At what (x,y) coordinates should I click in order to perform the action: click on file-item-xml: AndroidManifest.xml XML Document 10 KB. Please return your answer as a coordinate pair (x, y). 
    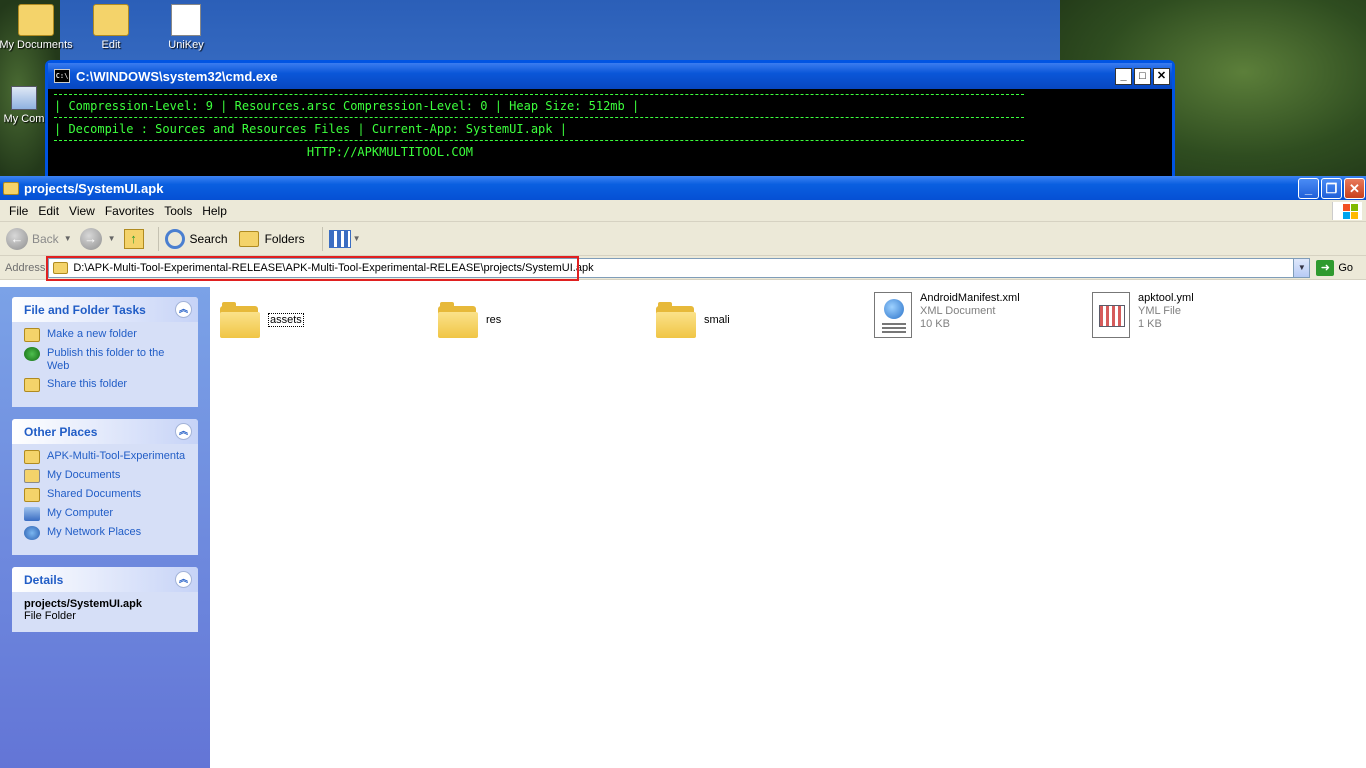
    Looking at the image, I should click on (947, 315).